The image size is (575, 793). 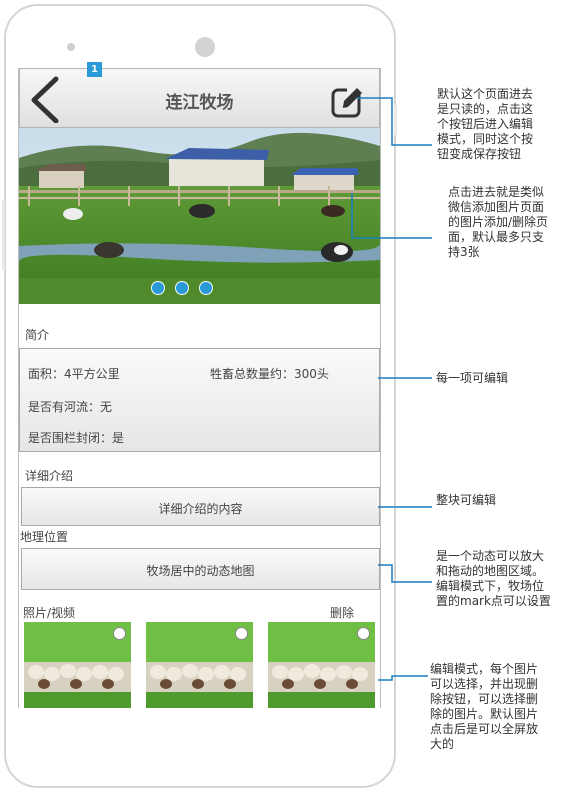 What do you see at coordinates (49, 613) in the screenshot?
I see `media-label: 照片/视频` at bounding box center [49, 613].